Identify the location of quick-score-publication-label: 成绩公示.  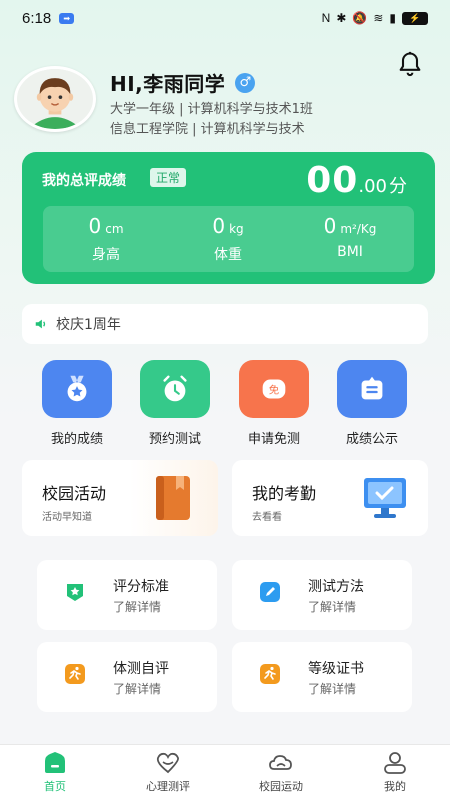
(371, 439).